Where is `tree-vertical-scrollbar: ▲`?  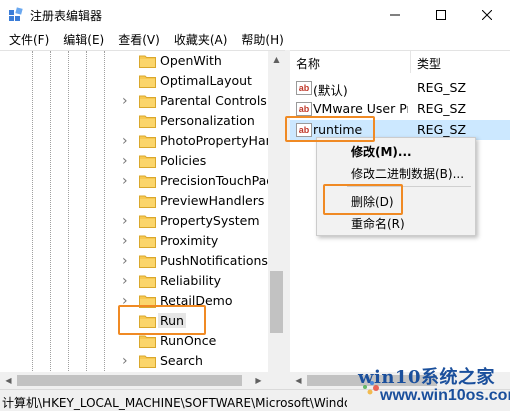 tree-vertical-scrollbar: ▲ is located at coordinates (276, 211).